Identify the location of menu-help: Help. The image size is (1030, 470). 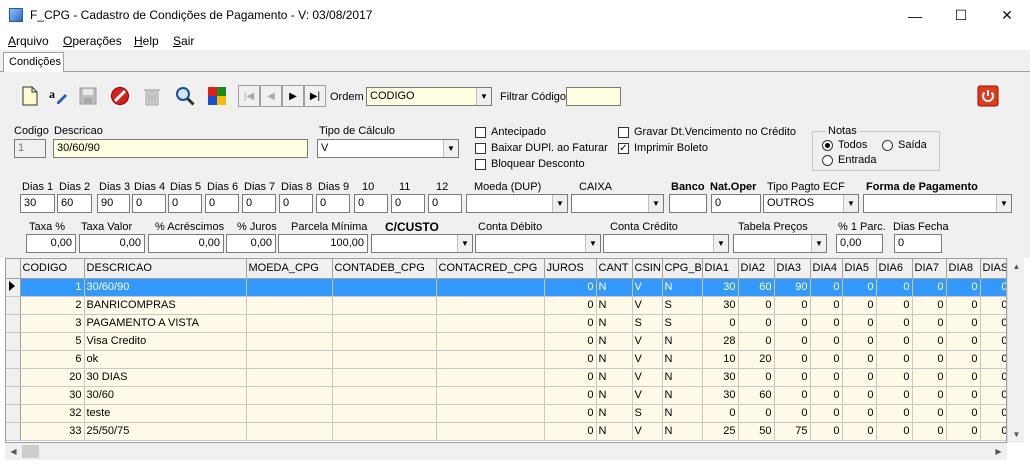
(146, 41).